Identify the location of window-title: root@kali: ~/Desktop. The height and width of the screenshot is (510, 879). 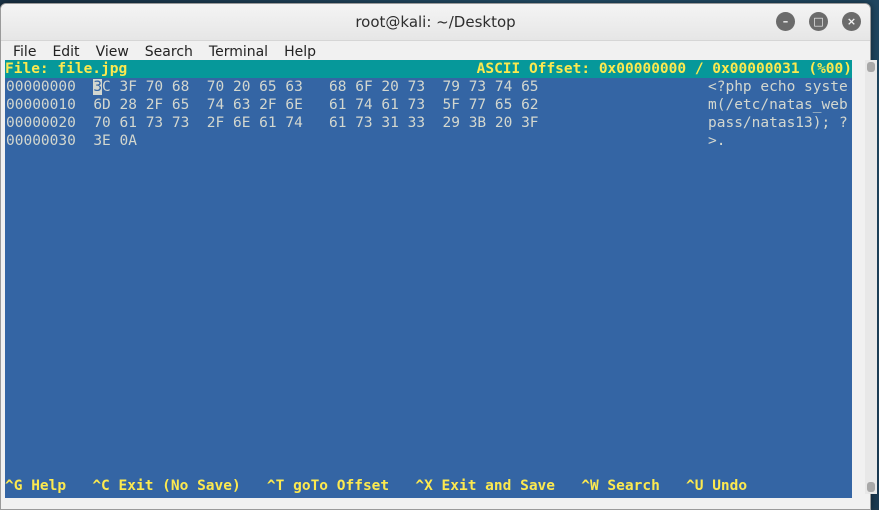
(435, 22).